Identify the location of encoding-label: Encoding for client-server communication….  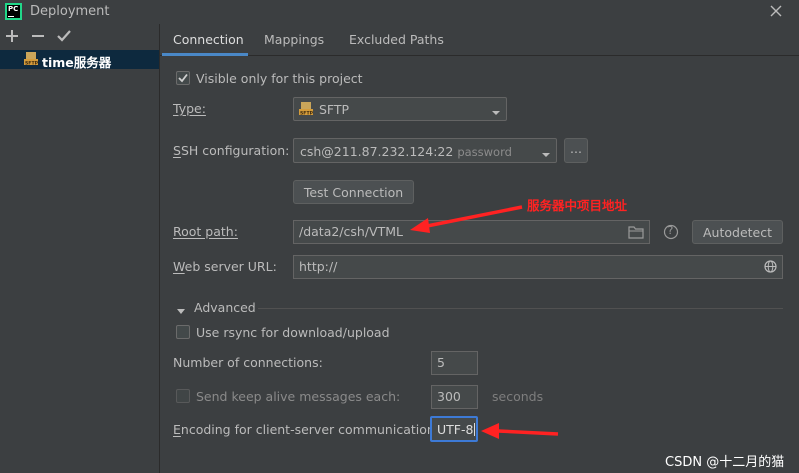
(306, 429).